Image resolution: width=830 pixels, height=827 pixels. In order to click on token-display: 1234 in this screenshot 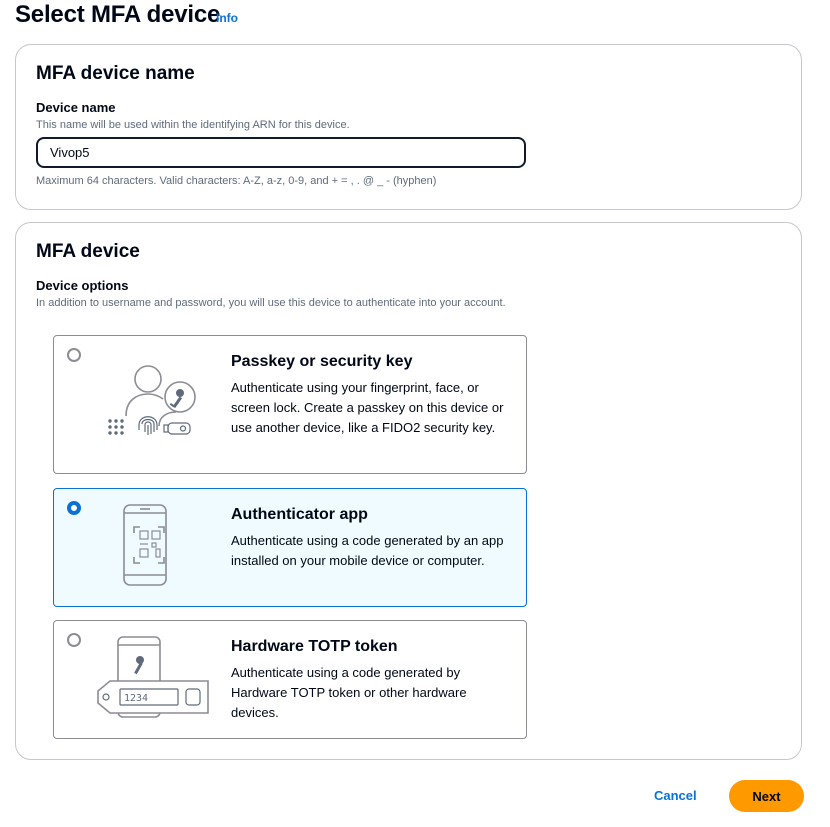, I will do `click(136, 698)`.